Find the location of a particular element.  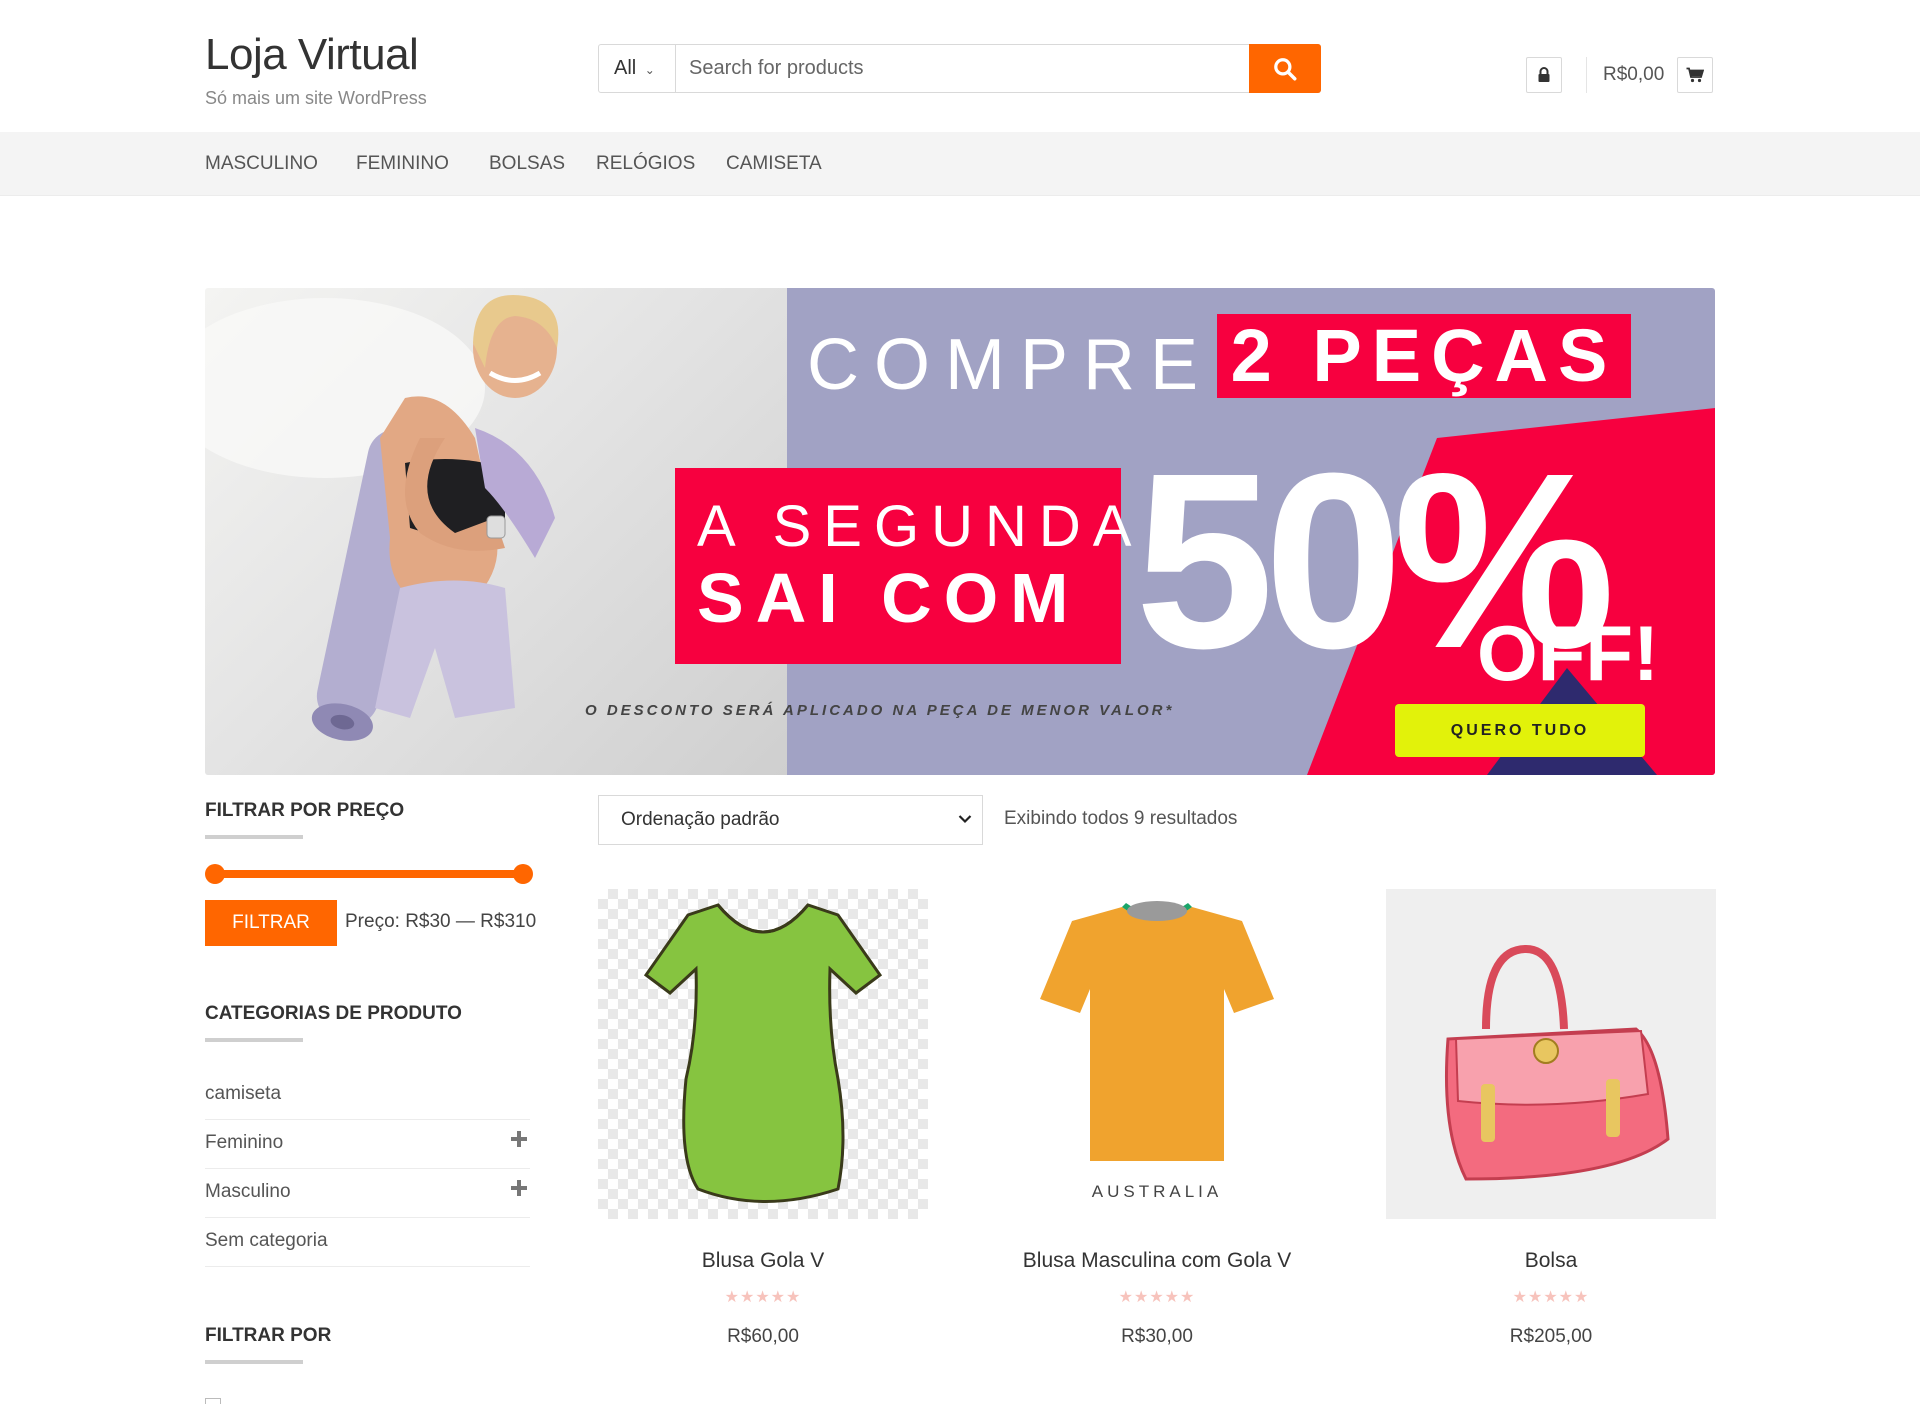

lock-icon is located at coordinates (1544, 74).